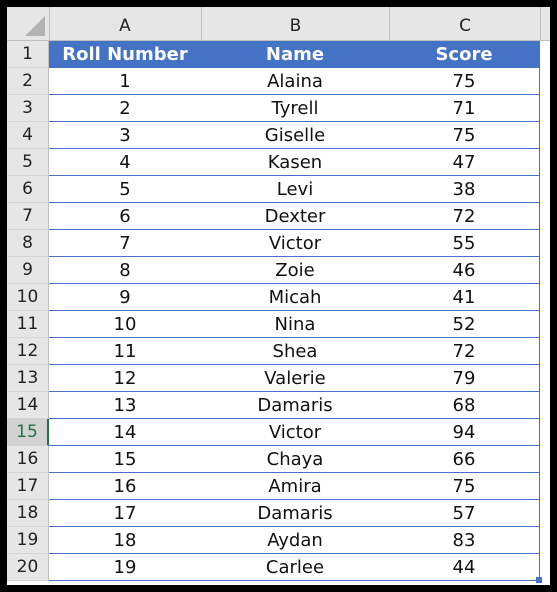  I want to click on row-header: 1, so click(28, 54).